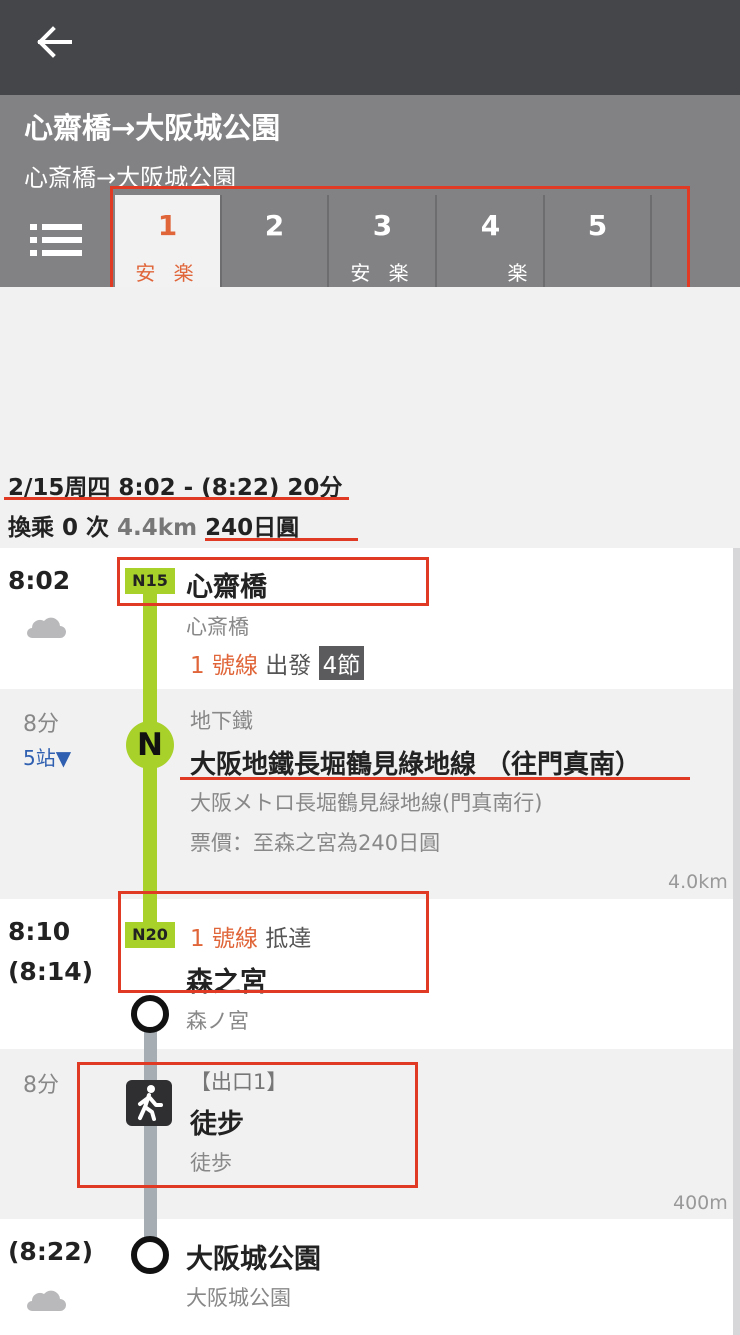  I want to click on depart-time: 8:02, so click(39, 580).